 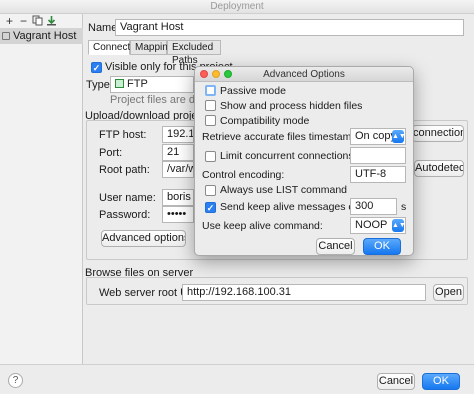 What do you see at coordinates (123, 135) in the screenshot?
I see `ftp-host-label: FTP host:` at bounding box center [123, 135].